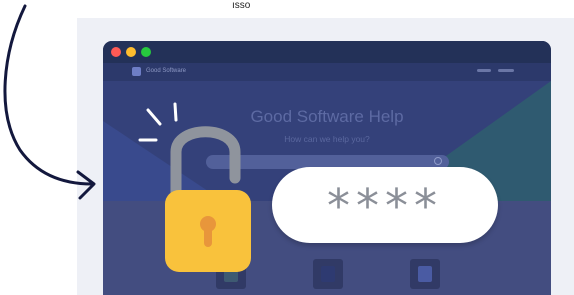 The height and width of the screenshot is (295, 574). What do you see at coordinates (205, 166) in the screenshot?
I see `lock-shackle` at bounding box center [205, 166].